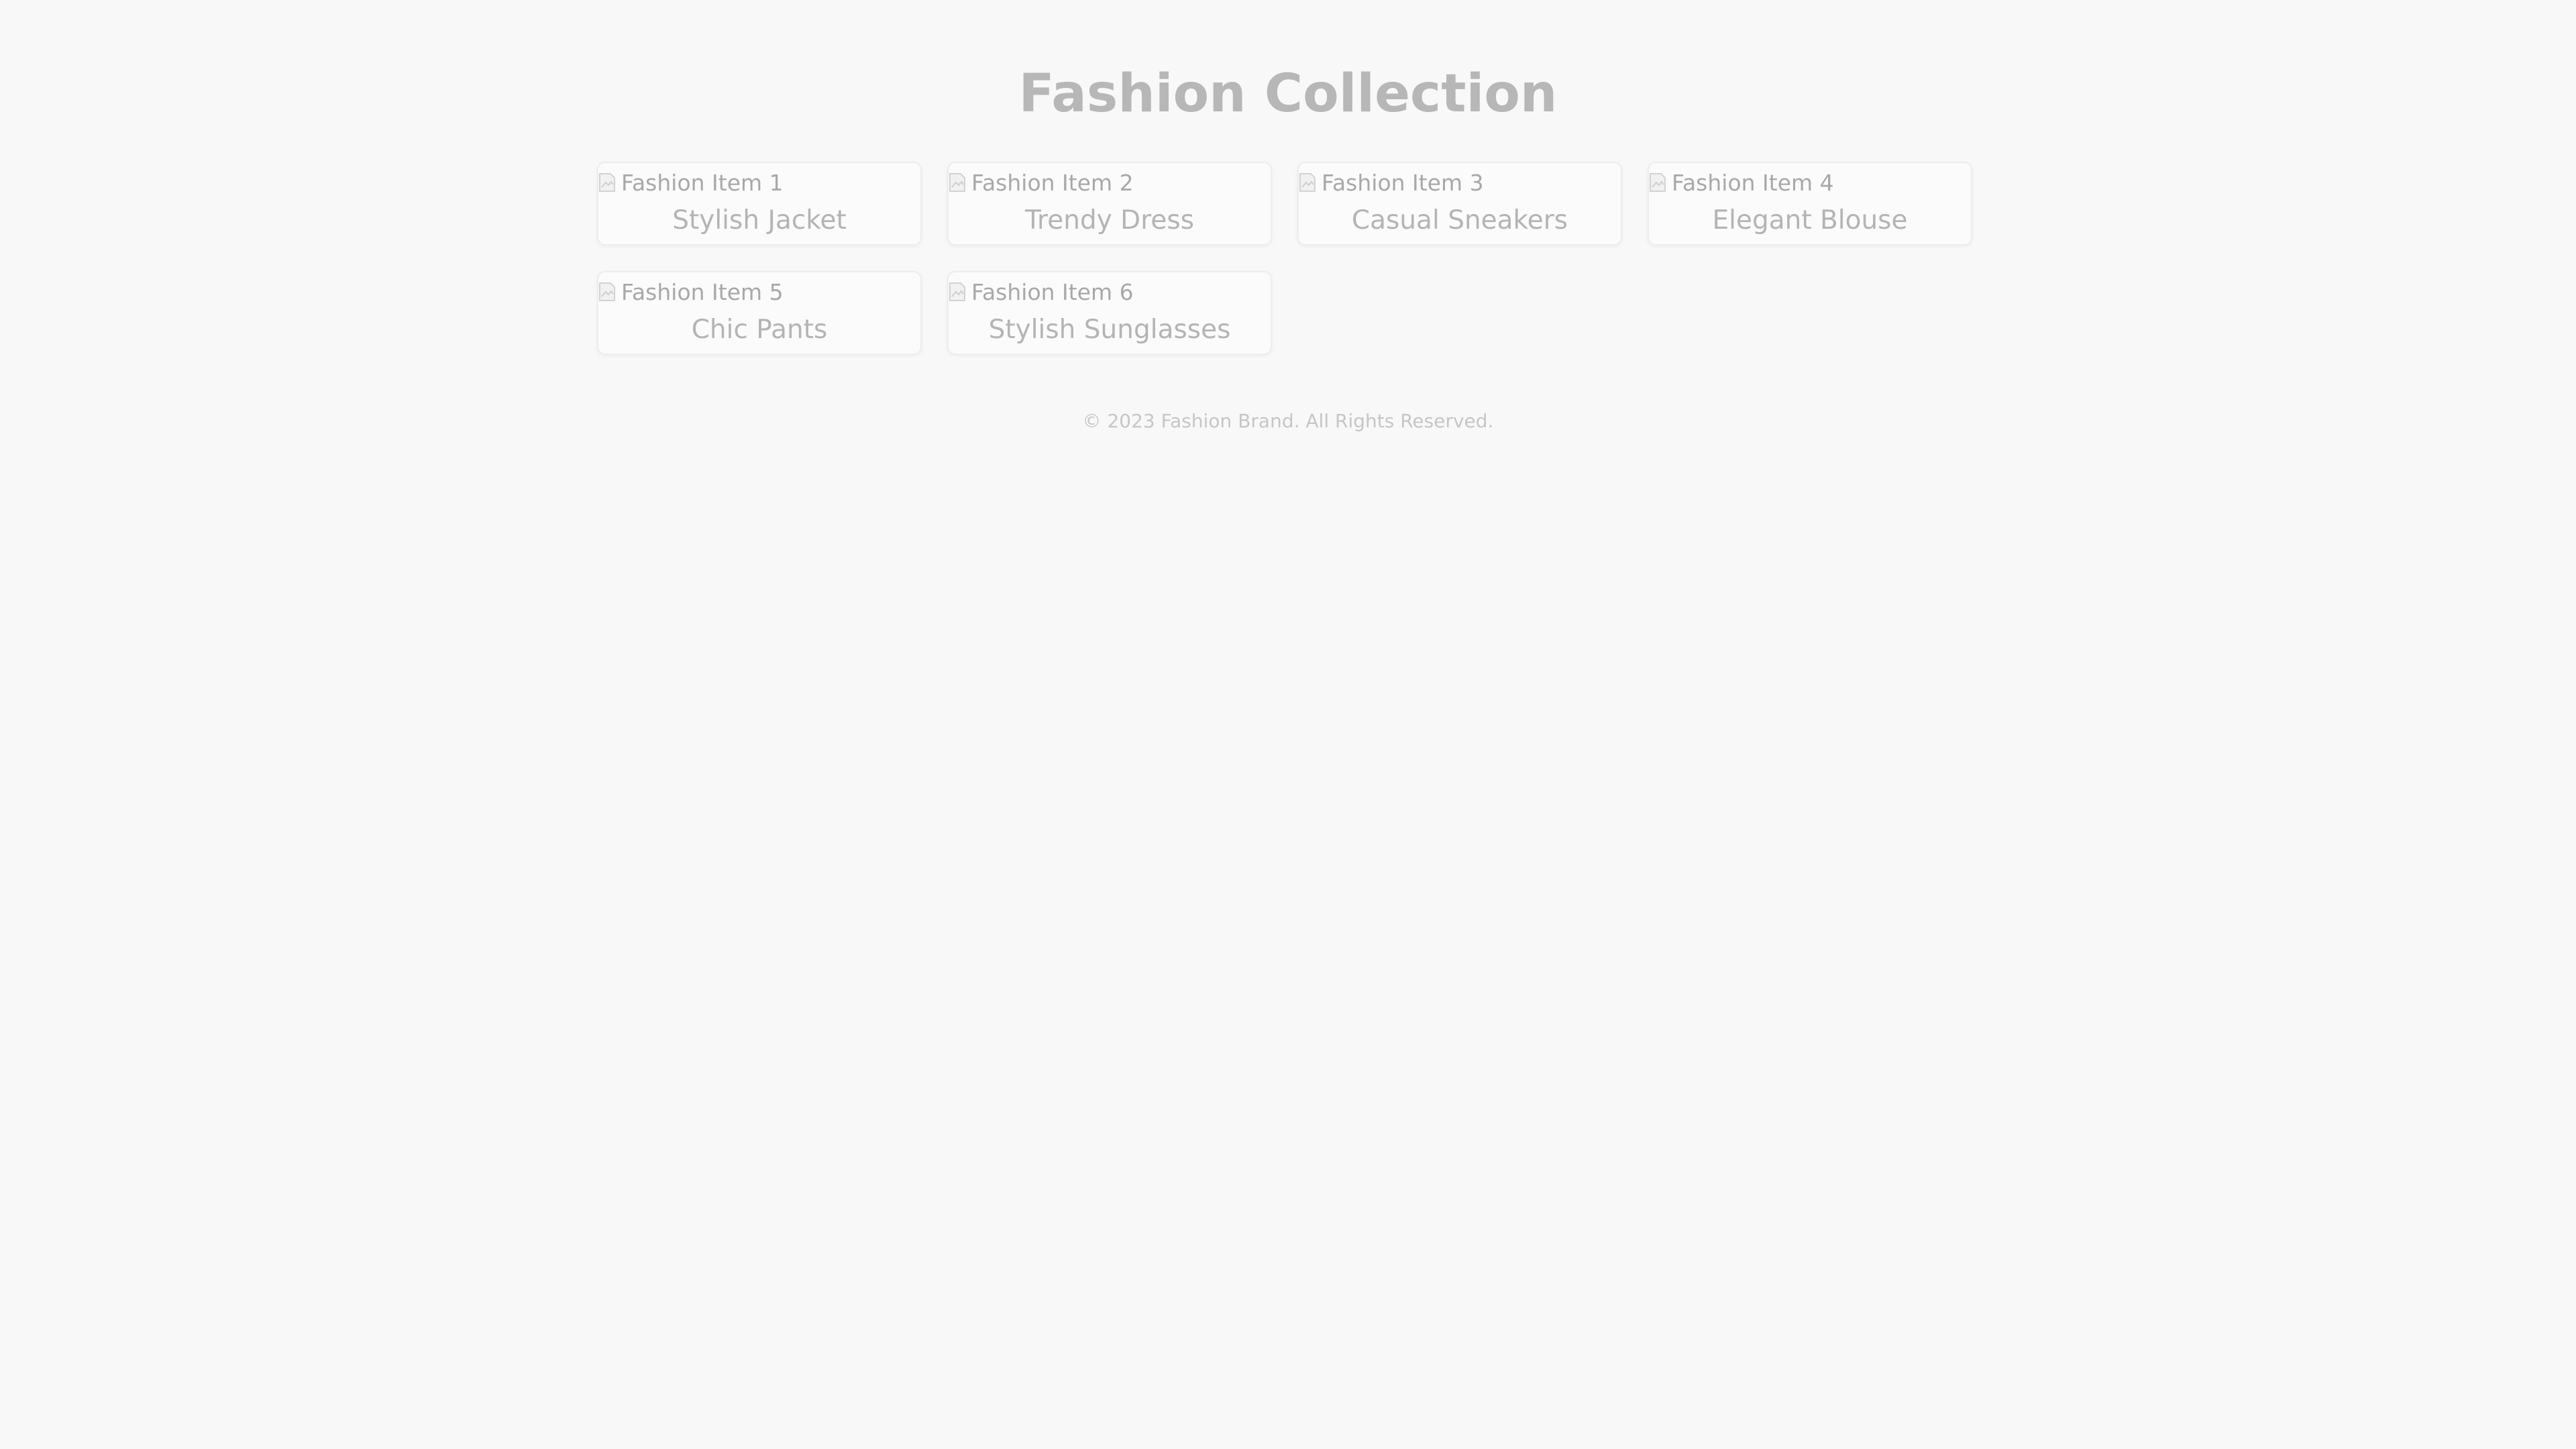  I want to click on product-card: Fashion Item 4 Elegant Blouse, so click(1810, 204).